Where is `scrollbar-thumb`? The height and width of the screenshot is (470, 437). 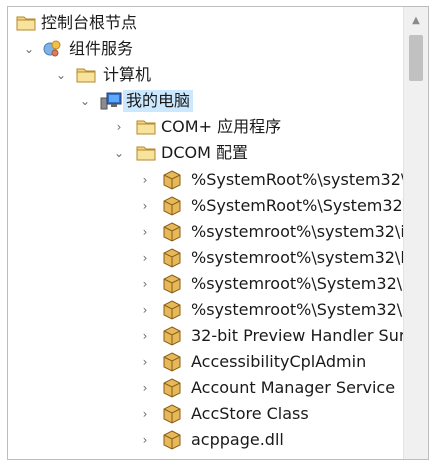 scrollbar-thumb is located at coordinates (416, 58).